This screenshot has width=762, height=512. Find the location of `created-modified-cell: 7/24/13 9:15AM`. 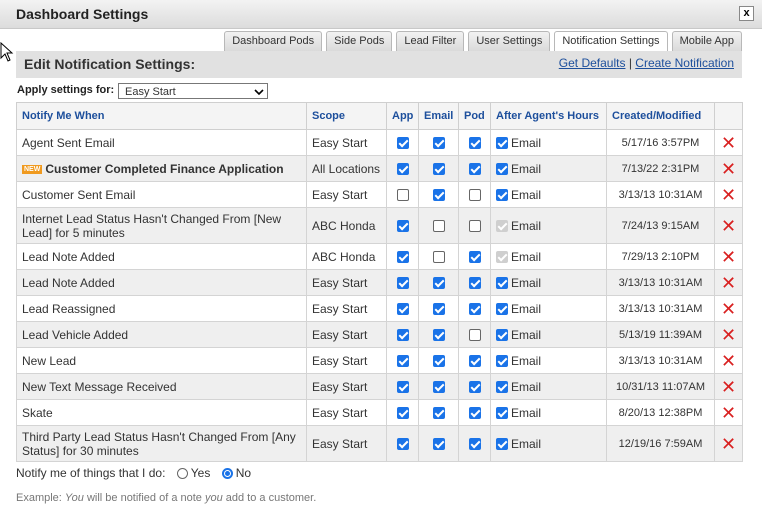

created-modified-cell: 7/24/13 9:15AM is located at coordinates (660, 225).